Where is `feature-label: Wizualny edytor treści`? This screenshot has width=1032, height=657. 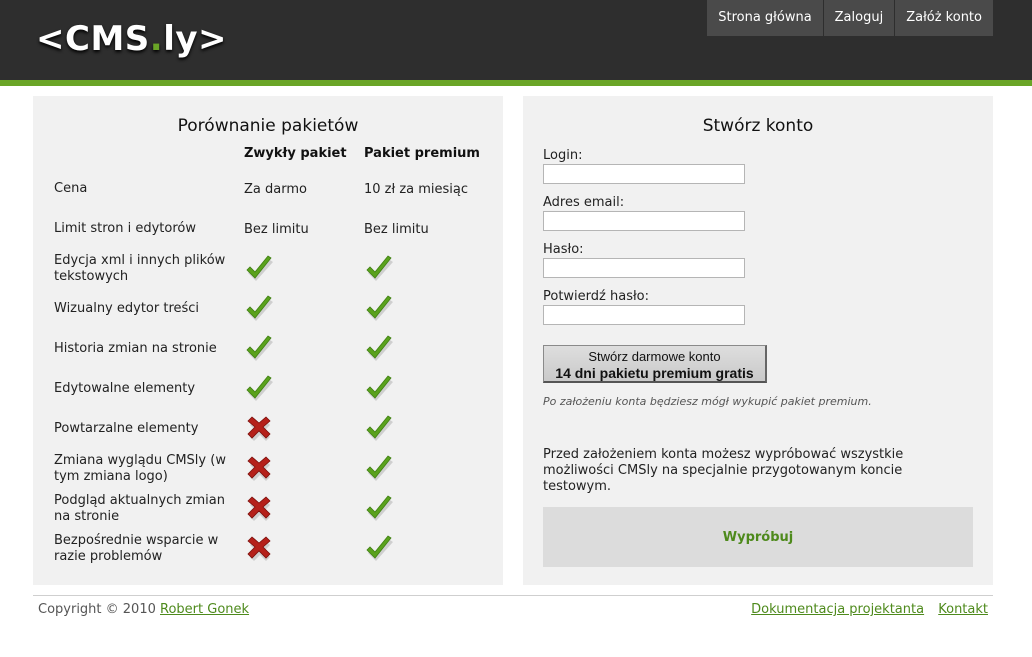
feature-label: Wizualny edytor treści is located at coordinates (127, 308).